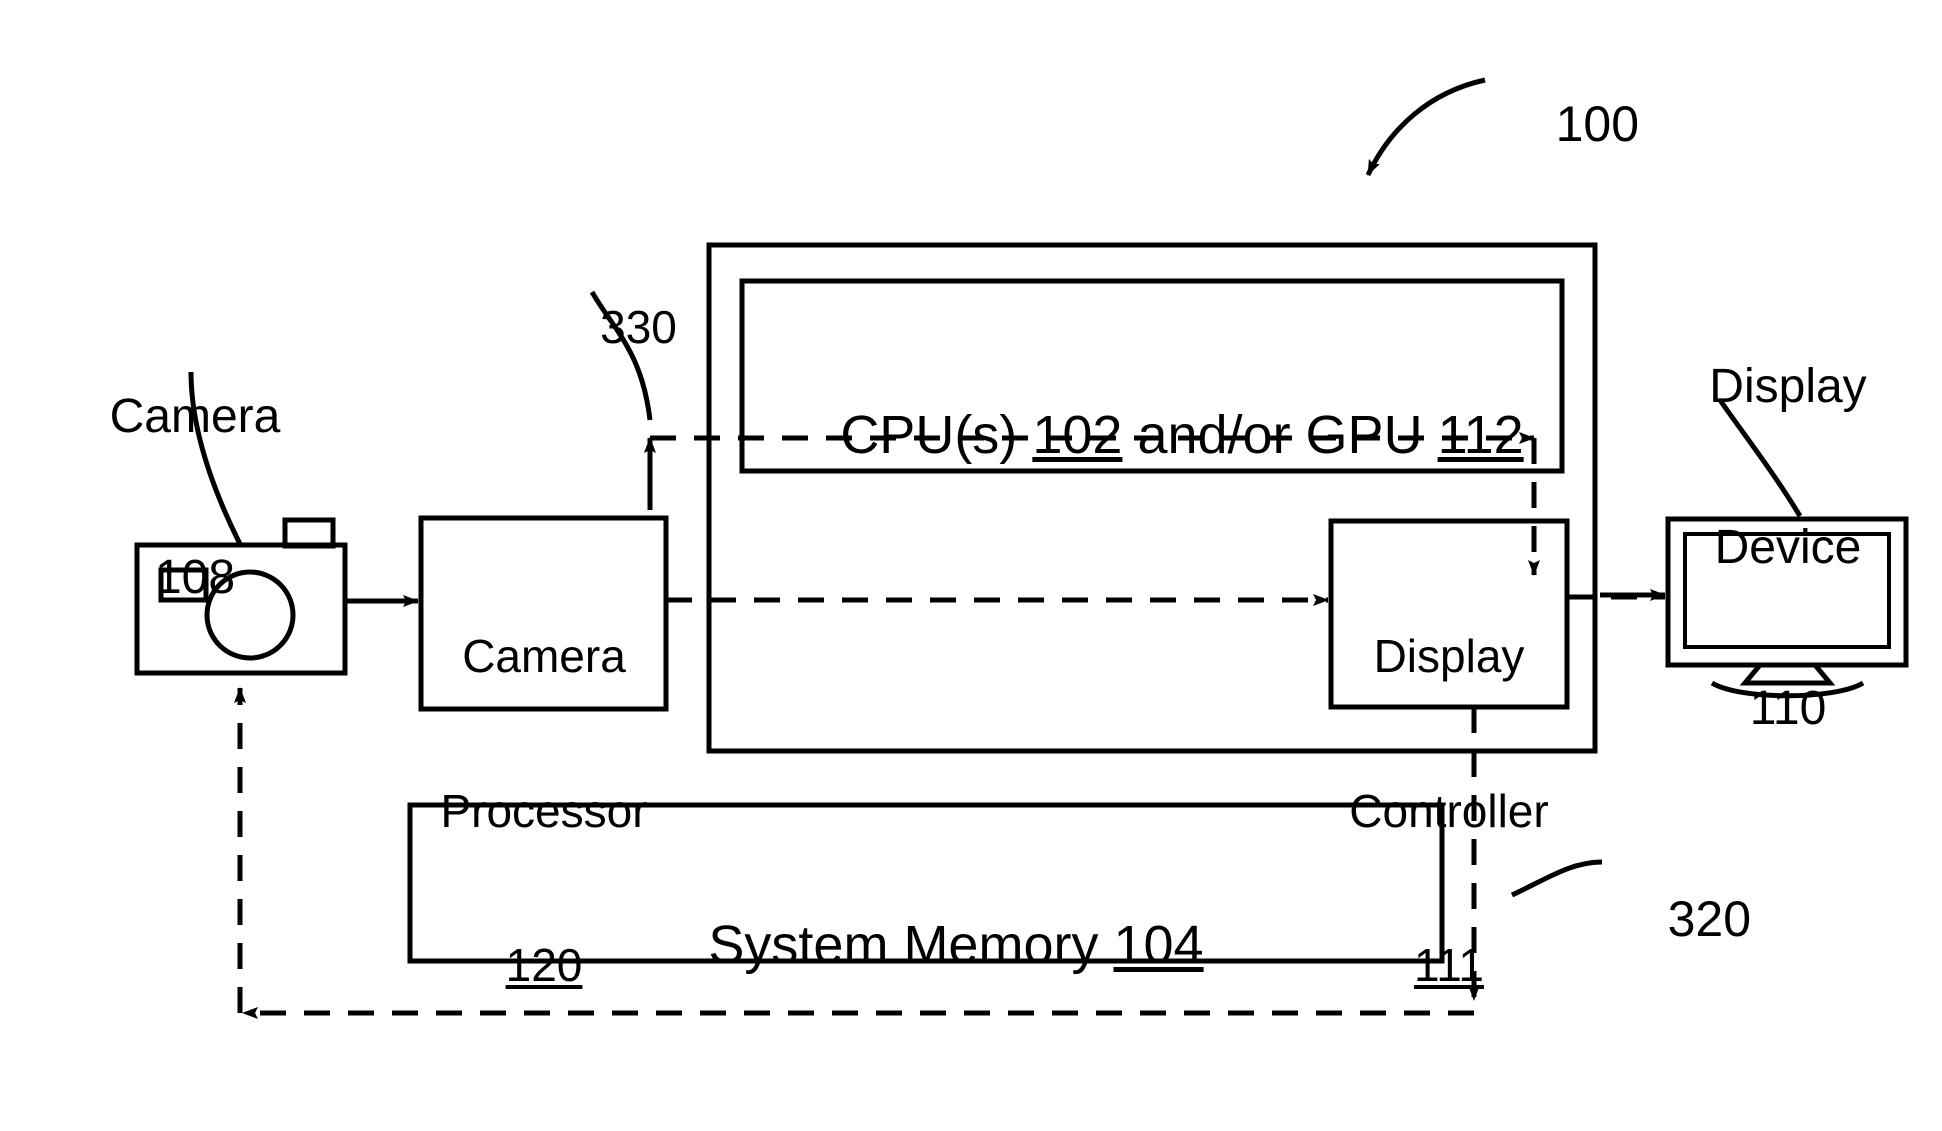  I want to click on cpu-gpu-prefix: CPU(s), so click(929, 435).